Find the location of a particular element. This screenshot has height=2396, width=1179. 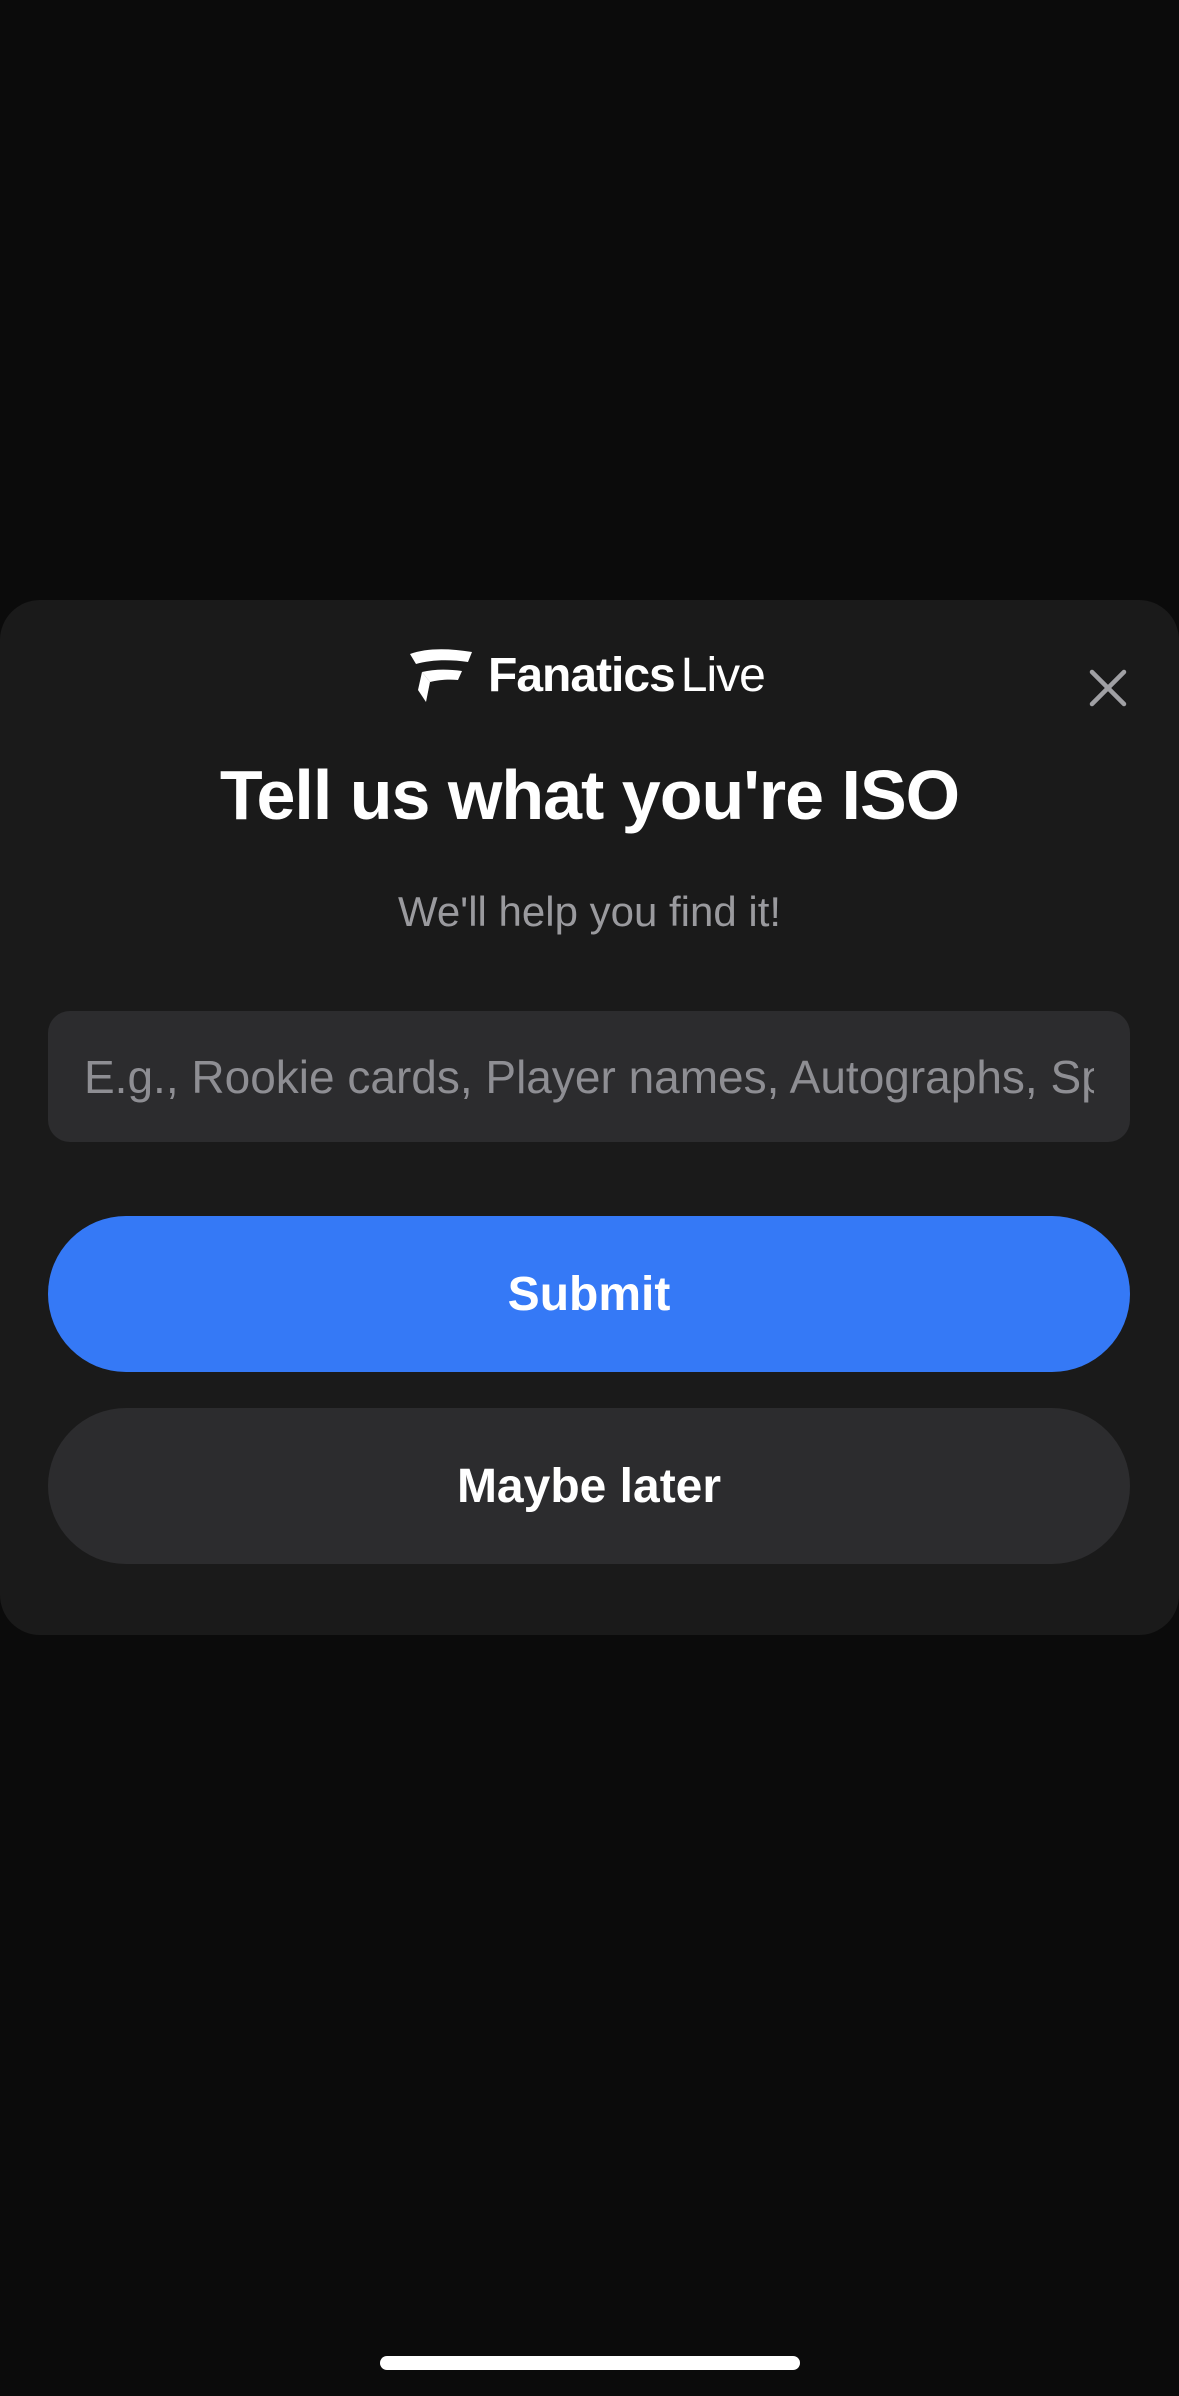

brand-name-light: Live is located at coordinates (723, 675).